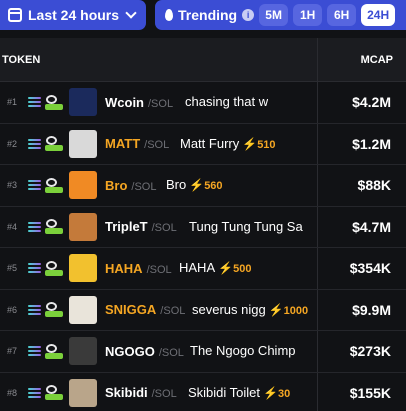  I want to click on header-mcap: MCAP, so click(377, 60).